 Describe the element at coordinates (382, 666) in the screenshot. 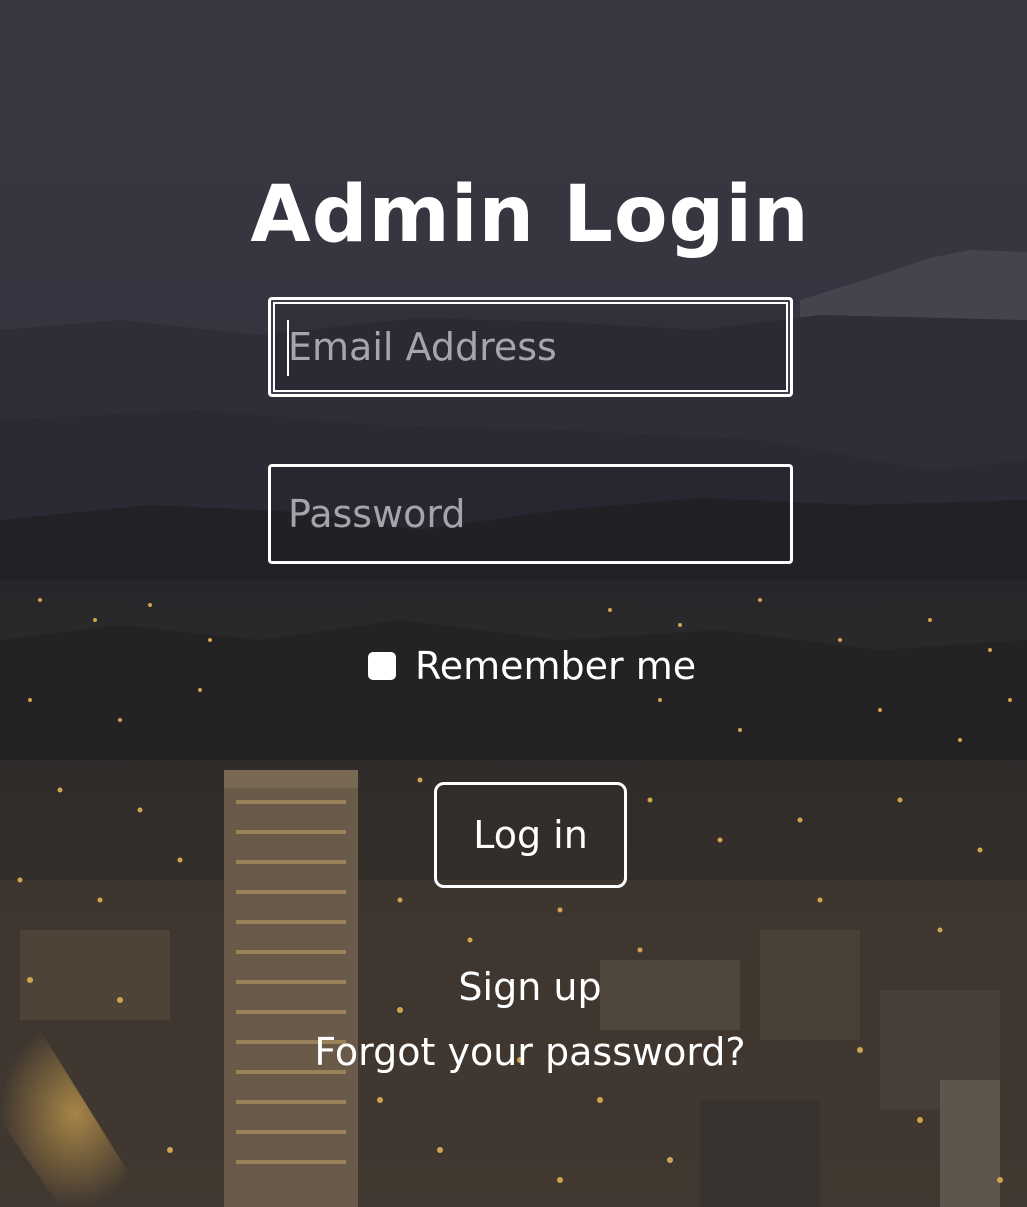

I see `remember-me-checkbox` at that location.